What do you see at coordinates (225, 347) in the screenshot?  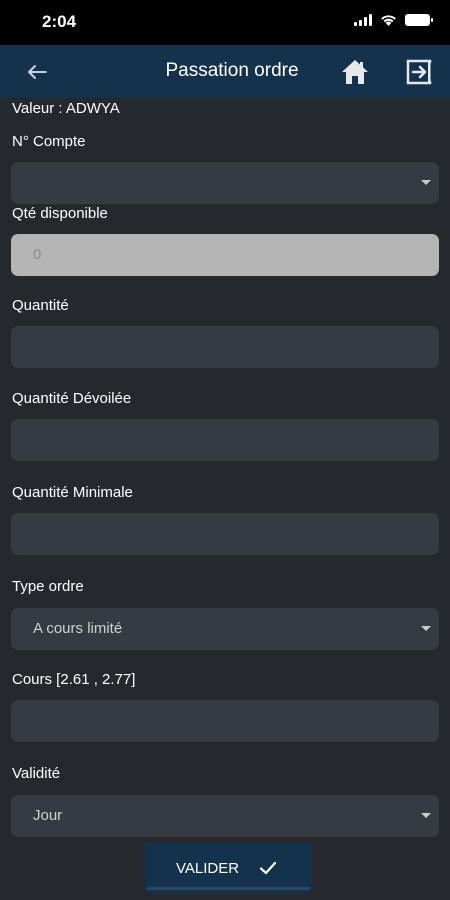 I see `quantity-input` at bounding box center [225, 347].